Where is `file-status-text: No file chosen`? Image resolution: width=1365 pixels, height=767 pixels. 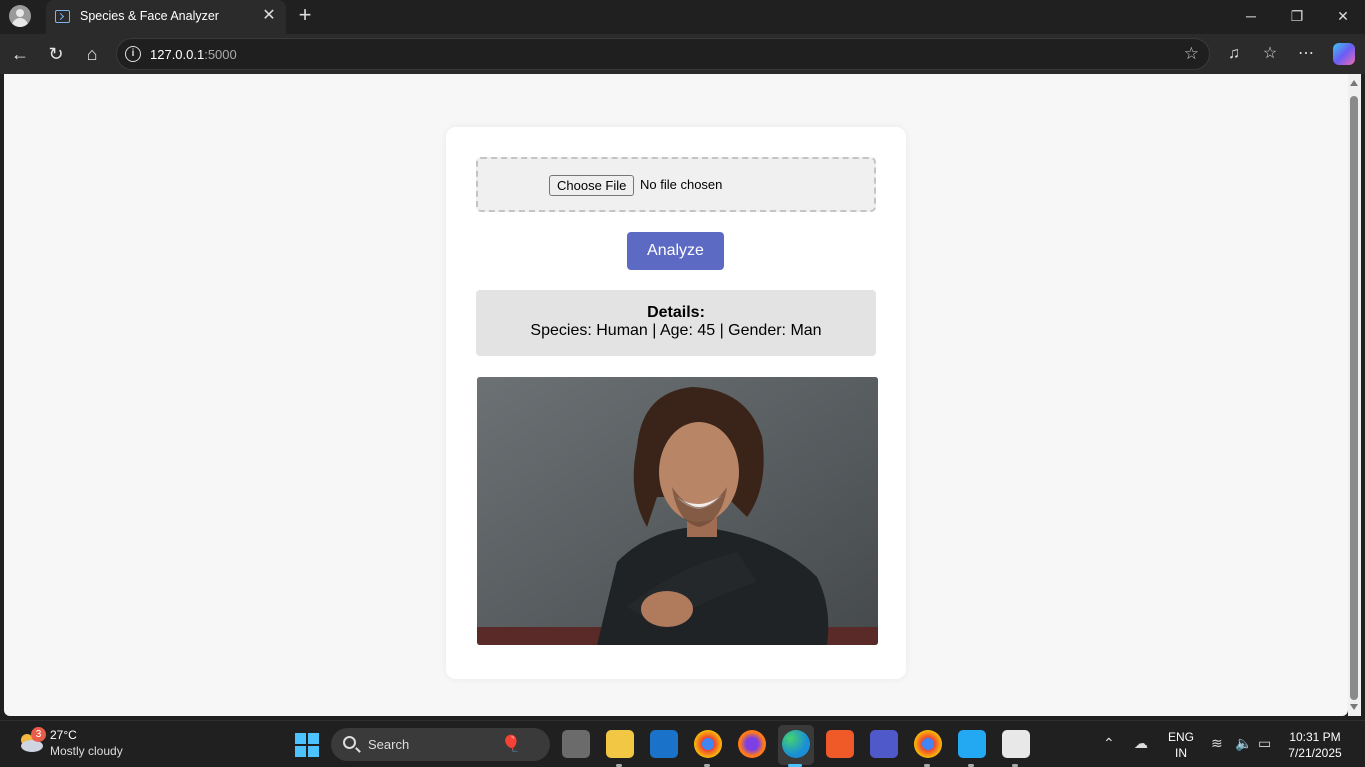 file-status-text: No file chosen is located at coordinates (681, 184).